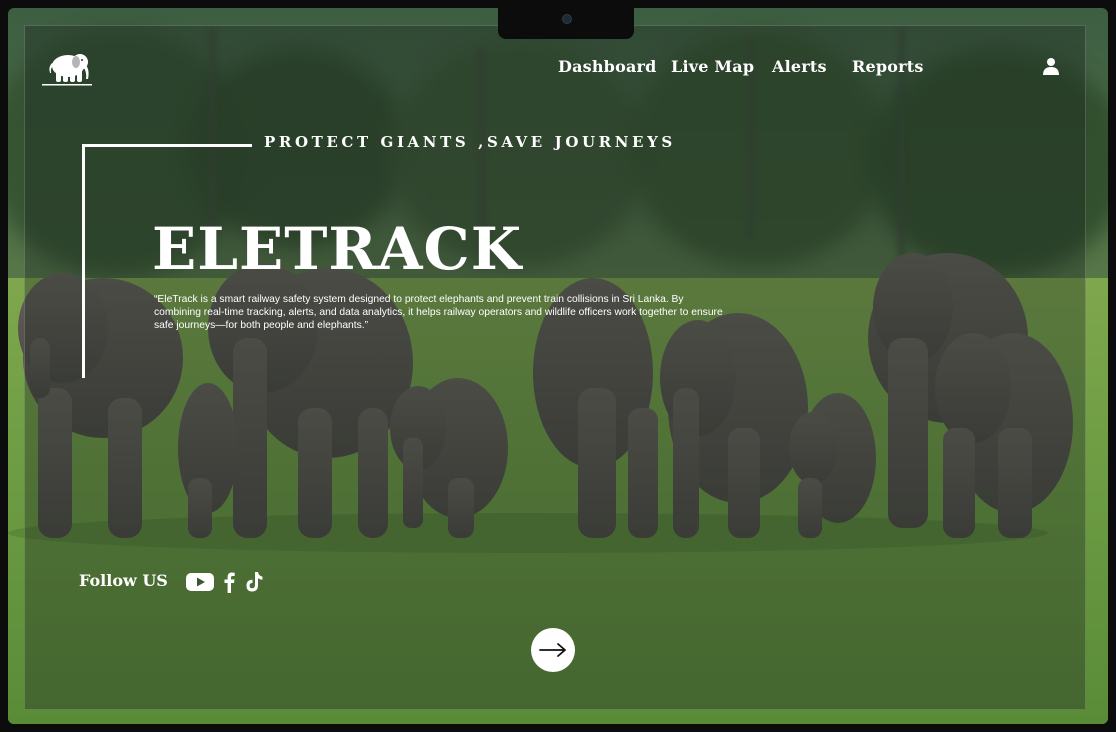 This screenshot has height=732, width=1116. Describe the element at coordinates (567, 19) in the screenshot. I see `camera-icon` at that location.